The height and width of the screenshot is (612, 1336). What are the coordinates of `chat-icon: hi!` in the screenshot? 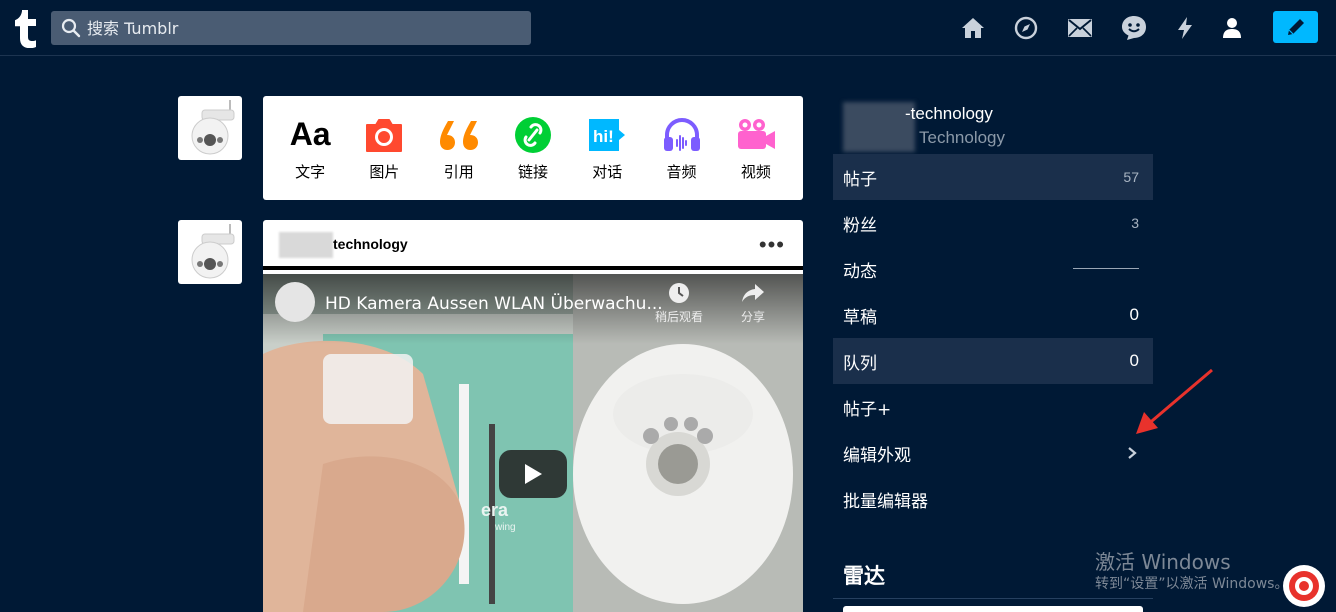 It's located at (607, 135).